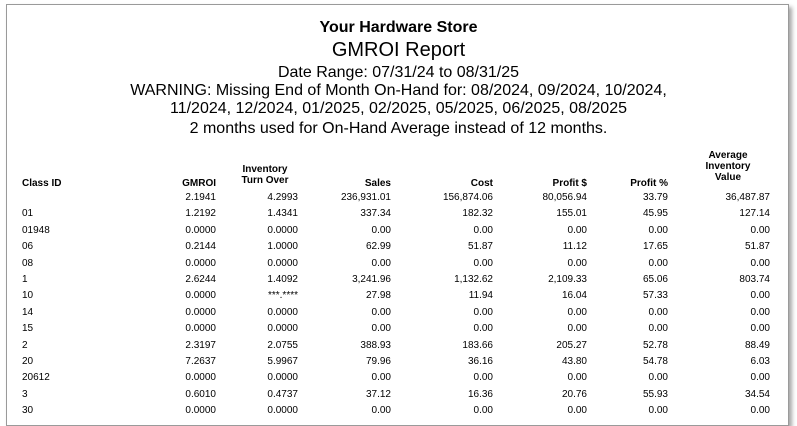 Image resolution: width=797 pixels, height=426 pixels. Describe the element at coordinates (655, 345) in the screenshot. I see `cell-profit-percent: 52.78` at that location.